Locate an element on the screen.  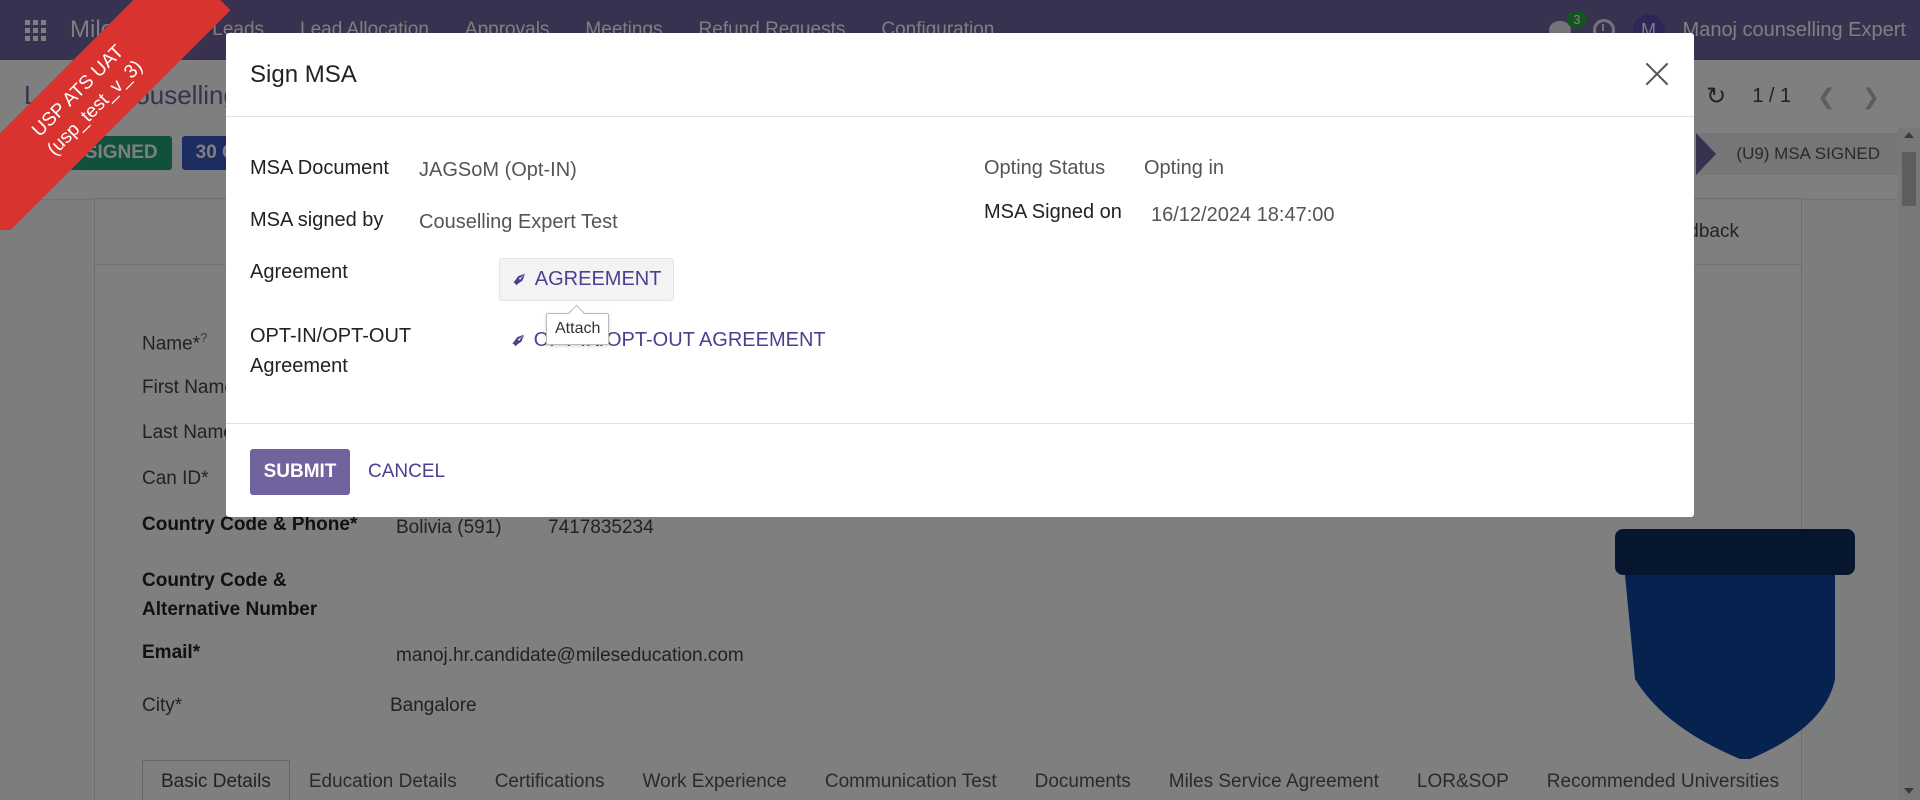
msa-signed-on-label: MSA Signed on is located at coordinates (1053, 212).